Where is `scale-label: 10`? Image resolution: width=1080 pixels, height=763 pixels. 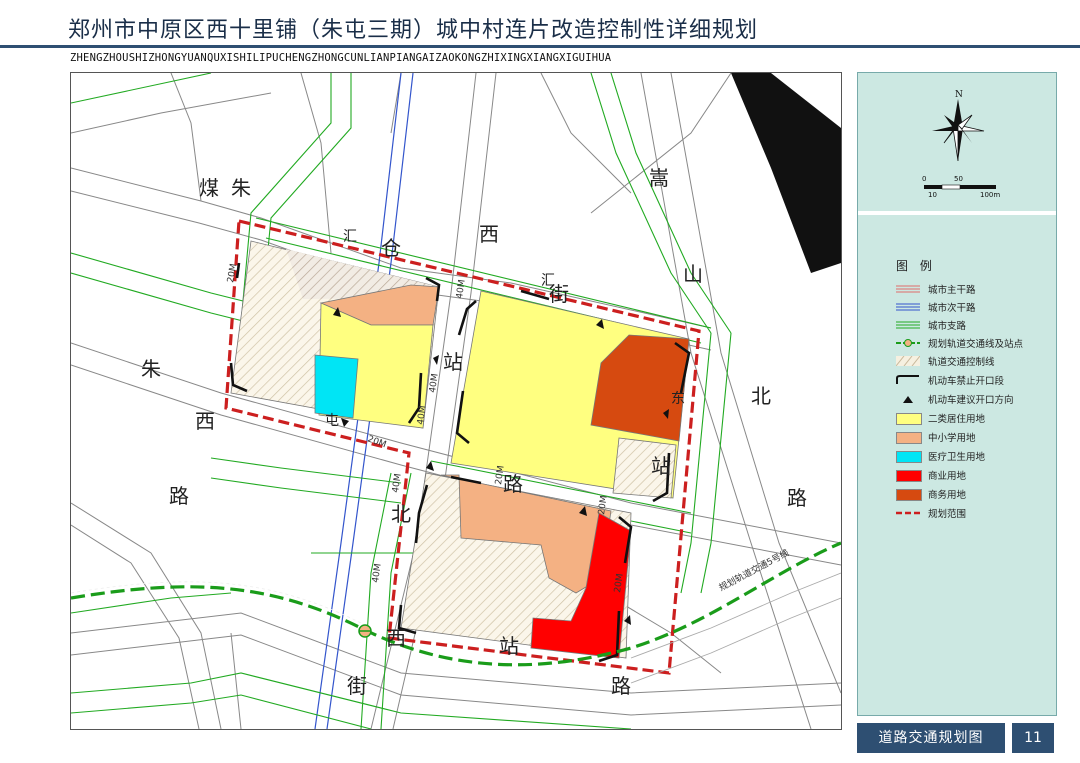 scale-label: 10 is located at coordinates (932, 195).